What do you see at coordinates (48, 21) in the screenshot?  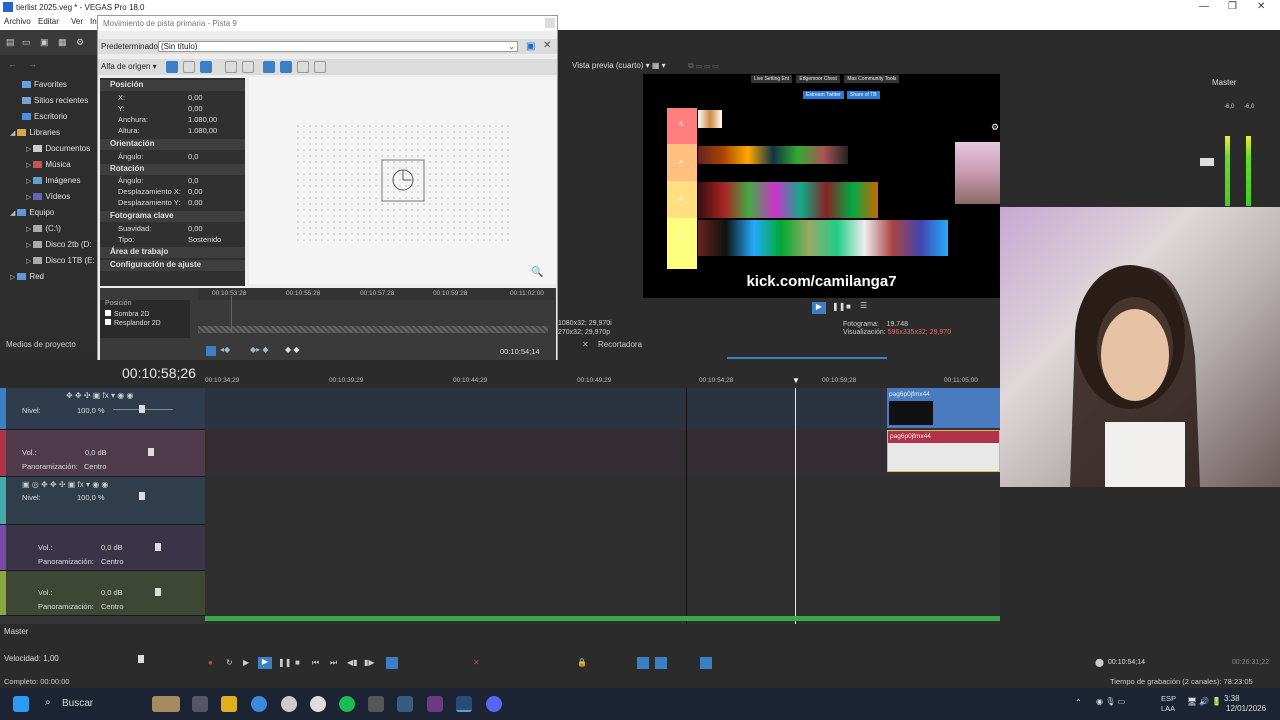 I see `menu-editar: Editar` at bounding box center [48, 21].